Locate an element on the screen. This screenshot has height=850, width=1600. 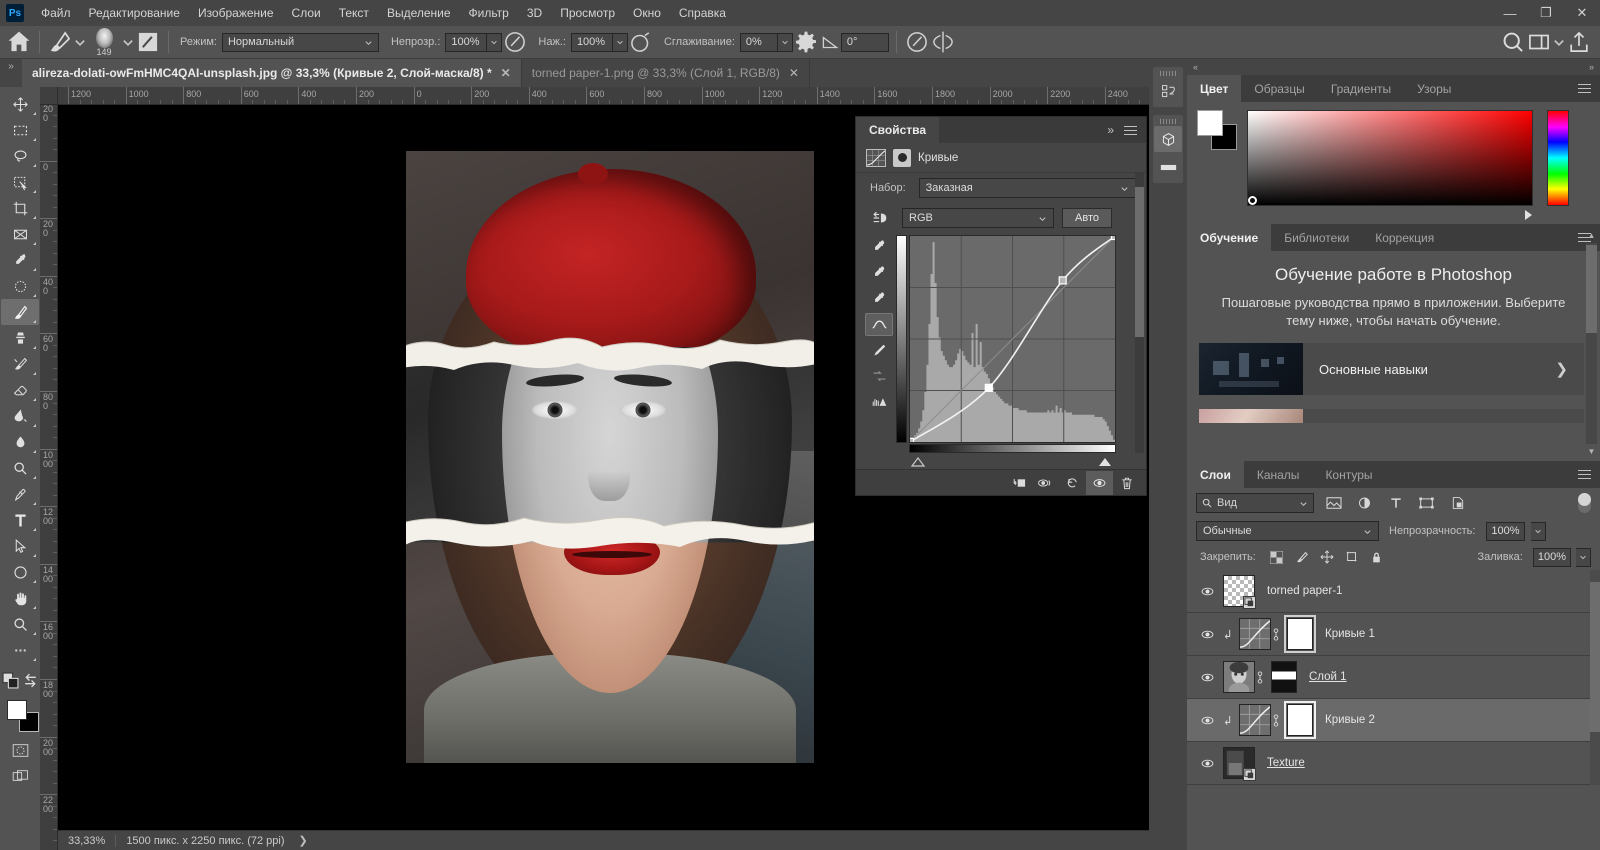
expand-panel-icon: » is located at coordinates (1110, 130).